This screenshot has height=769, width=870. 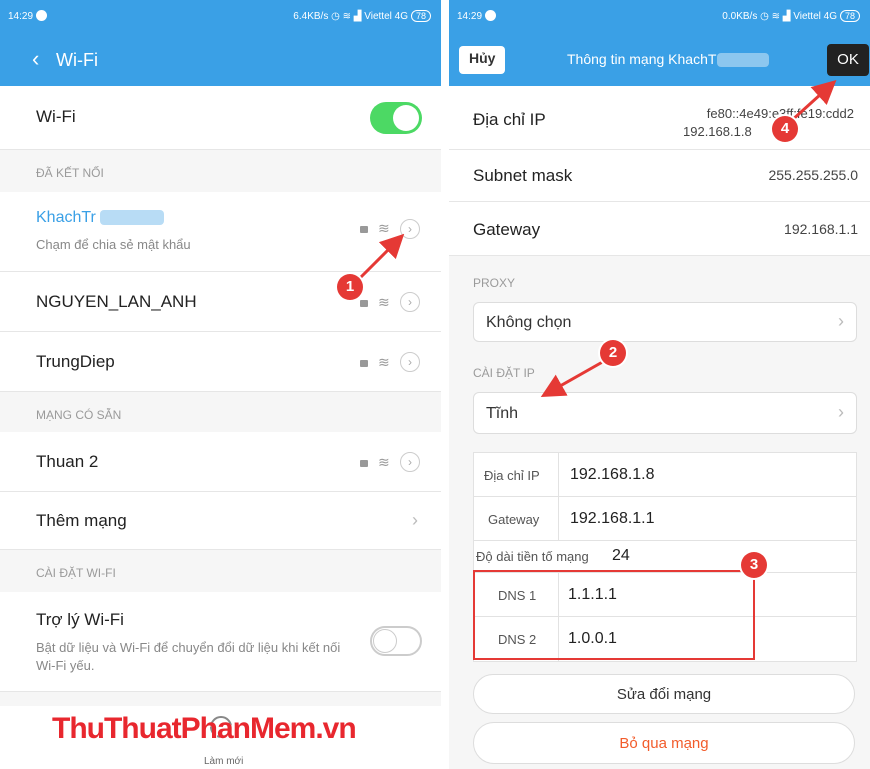 What do you see at coordinates (659, 17) in the screenshot?
I see `status-bar: 14:29 0.0KB/s ◷ ≋ ▟ Viettel 4G 78` at bounding box center [659, 17].